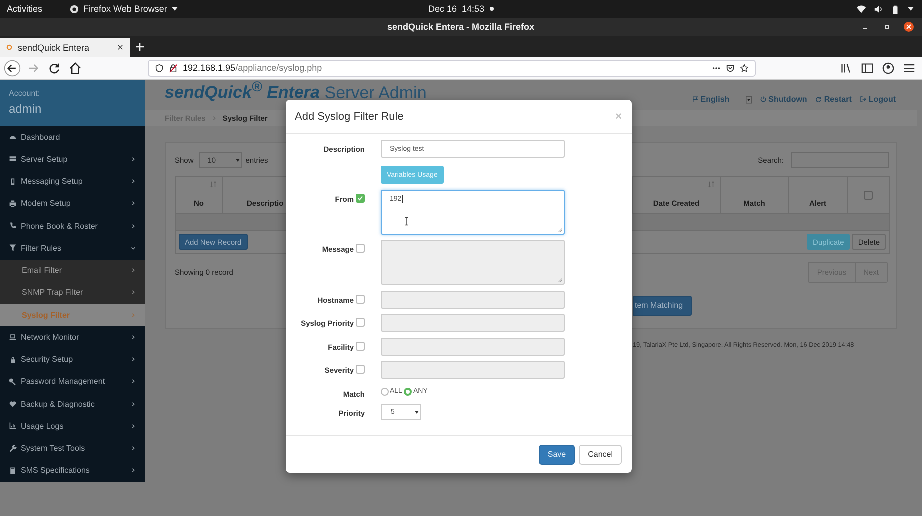 The width and height of the screenshot is (922, 516). I want to click on speaker-icon, so click(878, 9).